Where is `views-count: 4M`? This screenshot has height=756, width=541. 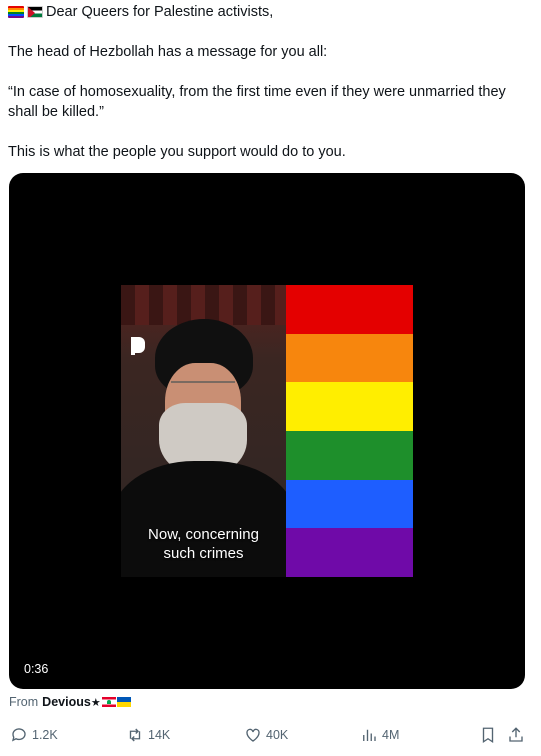 views-count: 4M is located at coordinates (391, 735).